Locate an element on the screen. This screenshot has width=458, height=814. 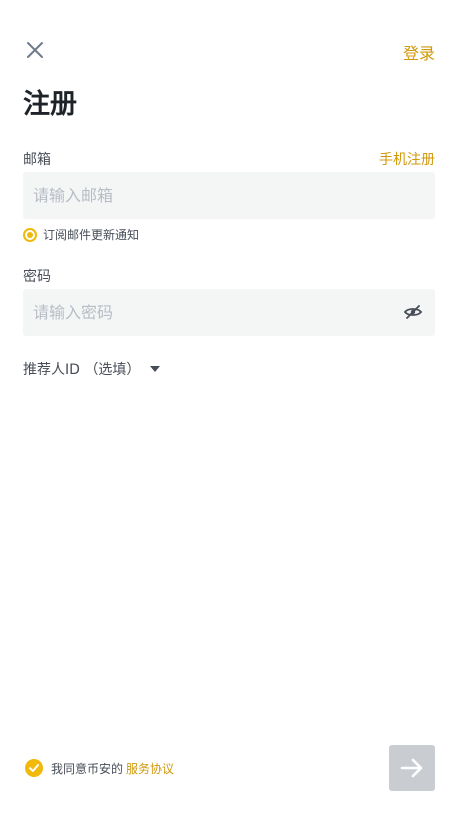
email-field-container is located at coordinates (229, 195).